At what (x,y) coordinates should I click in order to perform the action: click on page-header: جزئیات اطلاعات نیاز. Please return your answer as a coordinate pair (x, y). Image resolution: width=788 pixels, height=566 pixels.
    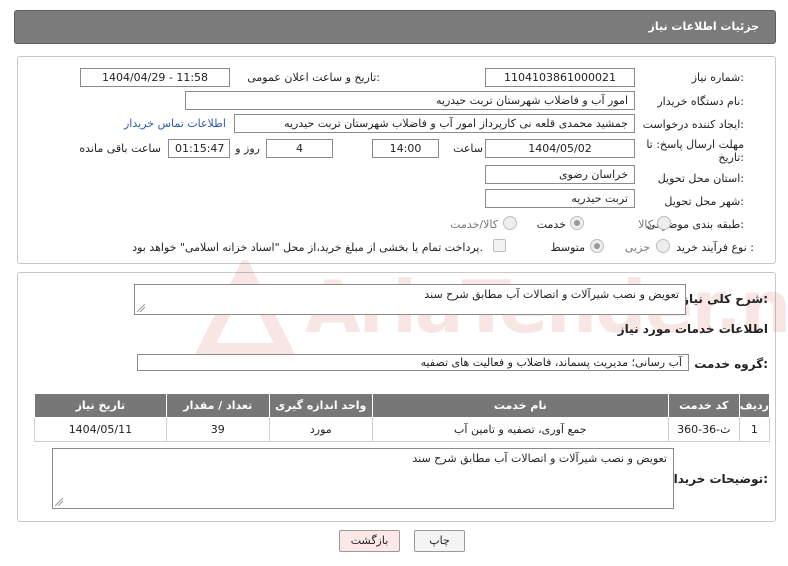
    Looking at the image, I should click on (395, 27).